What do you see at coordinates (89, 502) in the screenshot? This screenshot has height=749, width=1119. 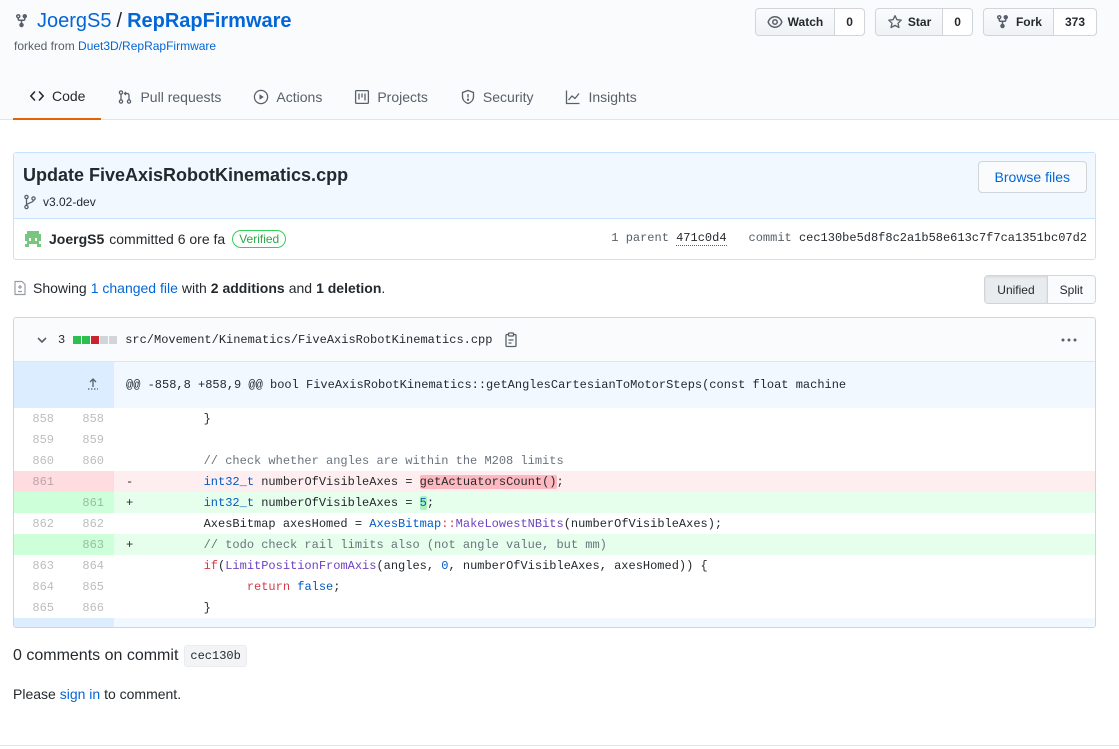 I see `new-line-number: 861` at bounding box center [89, 502].